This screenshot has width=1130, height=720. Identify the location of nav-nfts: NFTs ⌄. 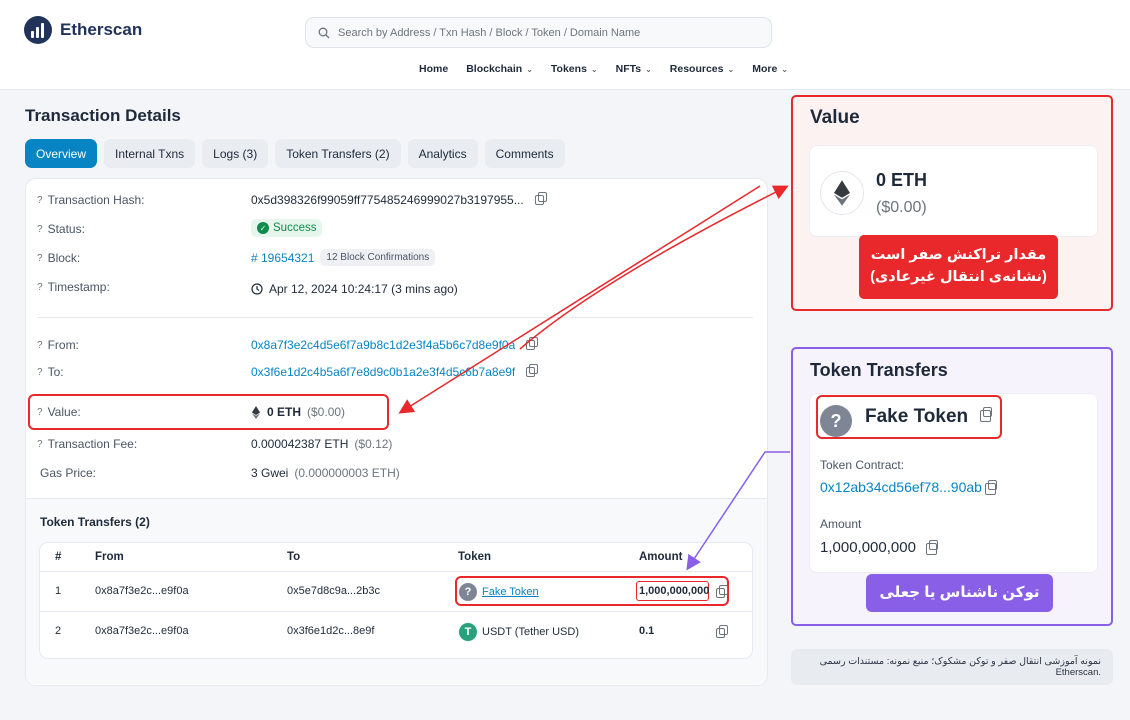
(634, 69).